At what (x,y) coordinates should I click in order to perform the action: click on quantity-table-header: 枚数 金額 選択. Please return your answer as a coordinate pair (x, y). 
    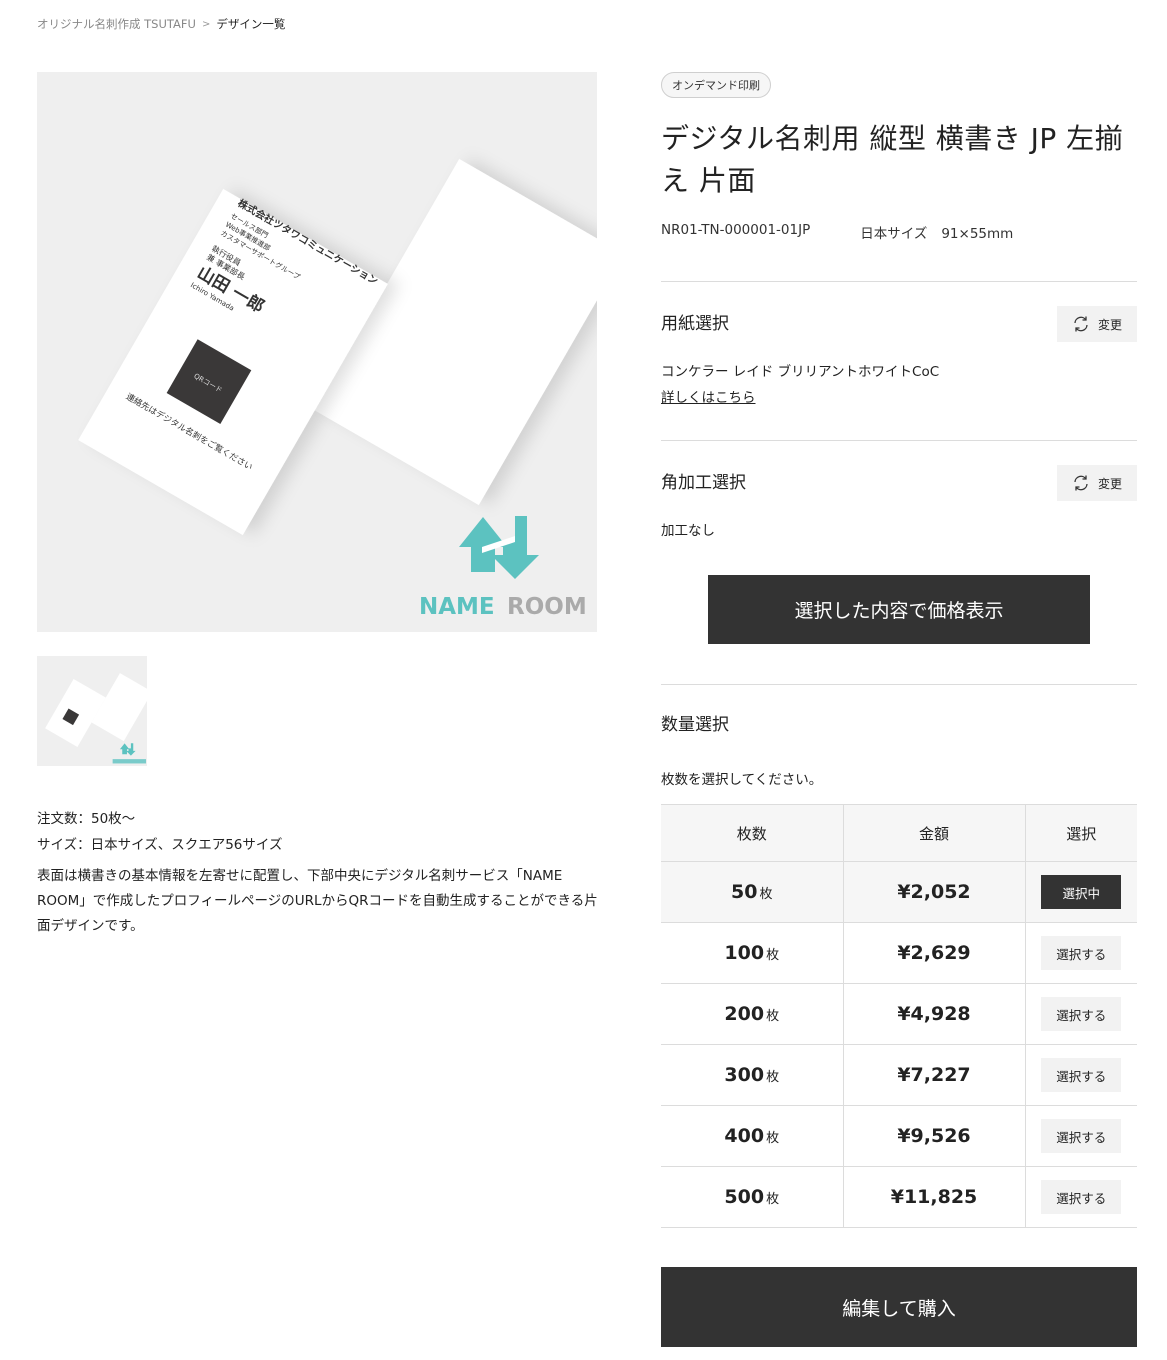
    Looking at the image, I should click on (899, 833).